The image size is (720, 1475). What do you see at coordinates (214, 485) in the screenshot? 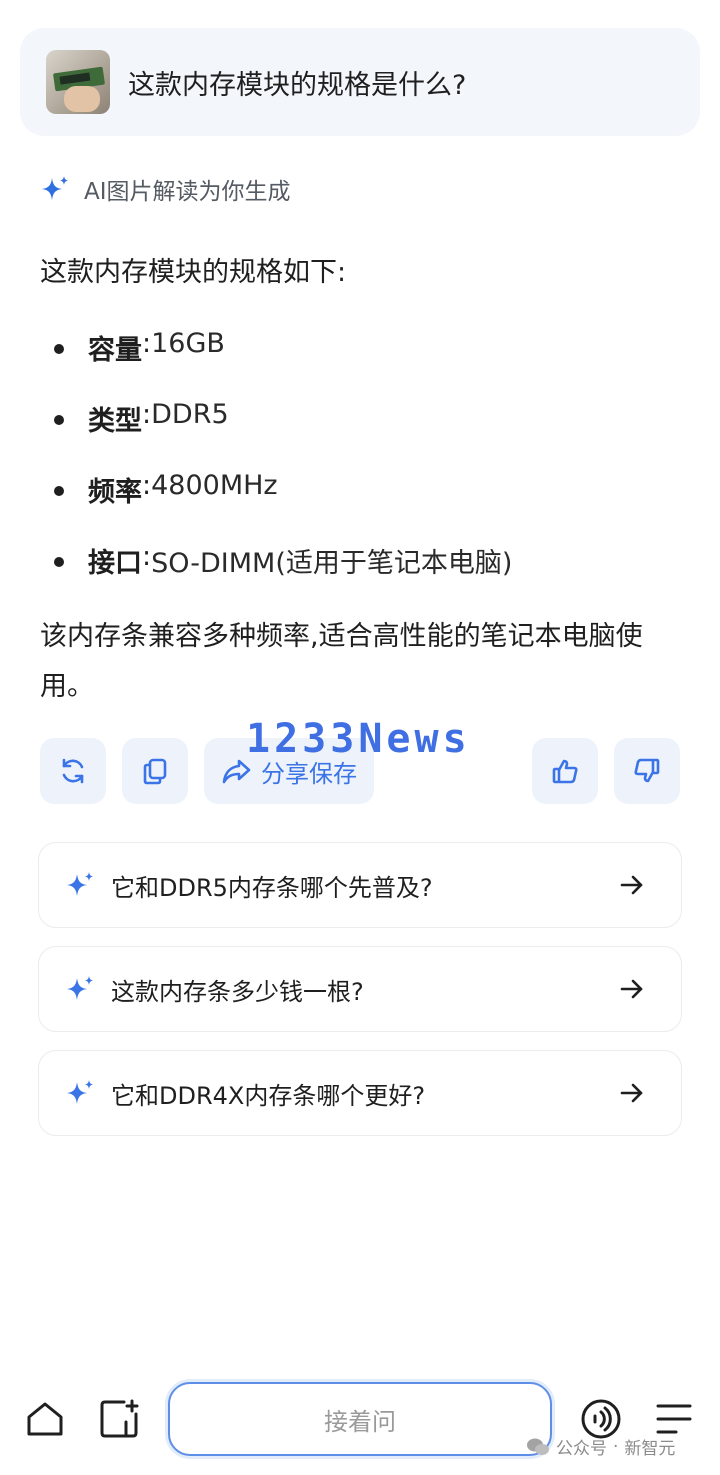
I see `spec-value: 4800MHz` at bounding box center [214, 485].